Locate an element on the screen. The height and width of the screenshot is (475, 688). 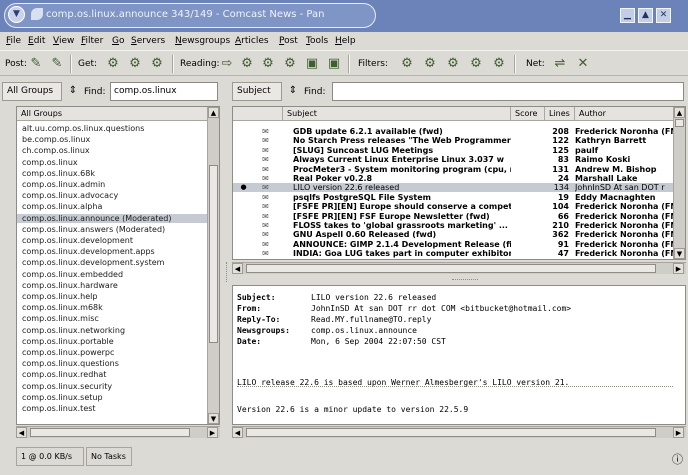
save-article-icon: ▣ is located at coordinates (312, 64).